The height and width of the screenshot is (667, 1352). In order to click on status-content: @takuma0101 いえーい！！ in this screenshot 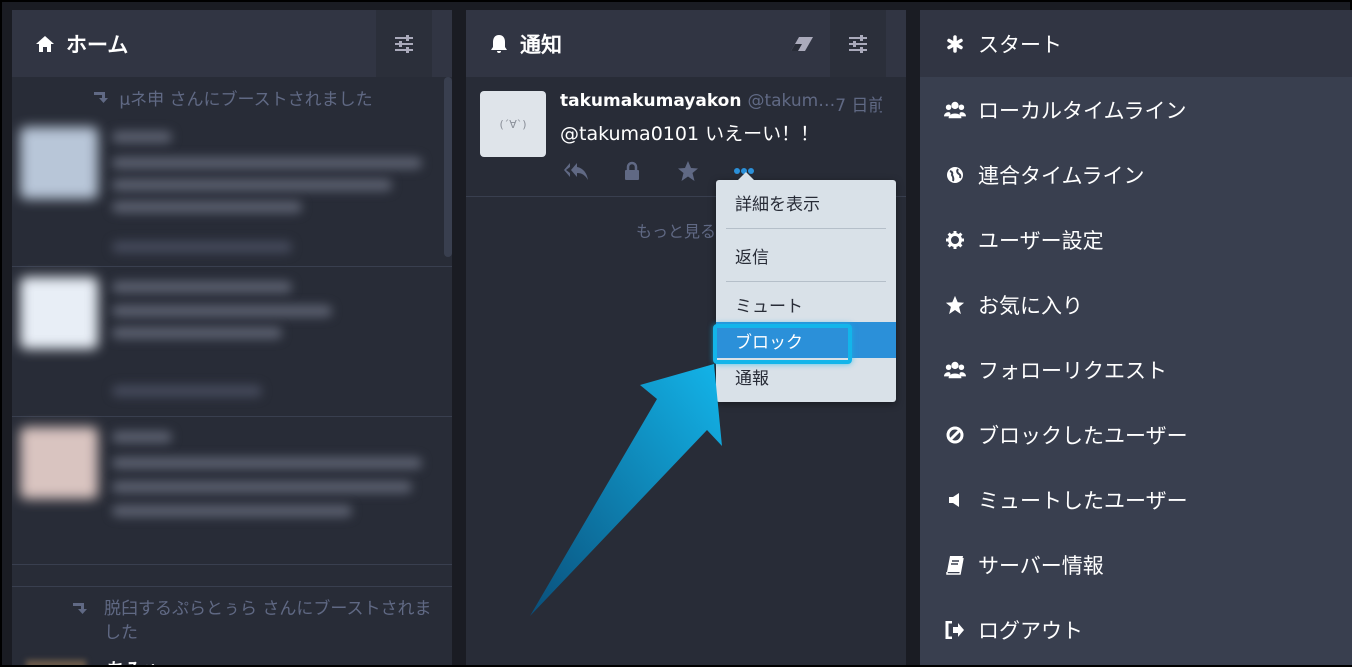, I will do `click(690, 134)`.